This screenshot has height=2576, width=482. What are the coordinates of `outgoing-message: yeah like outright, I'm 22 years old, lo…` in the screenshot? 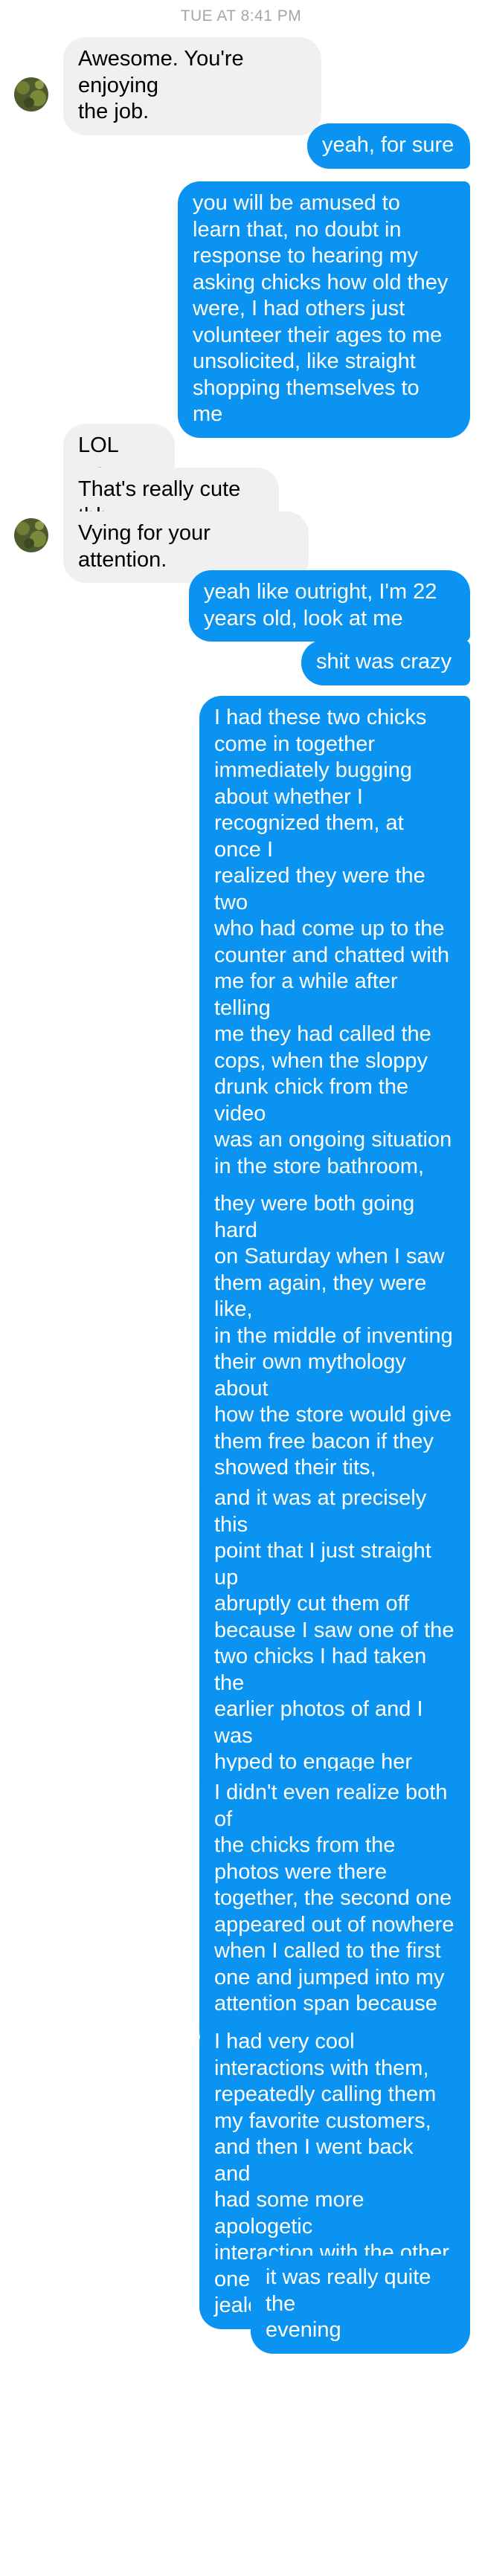 It's located at (329, 606).